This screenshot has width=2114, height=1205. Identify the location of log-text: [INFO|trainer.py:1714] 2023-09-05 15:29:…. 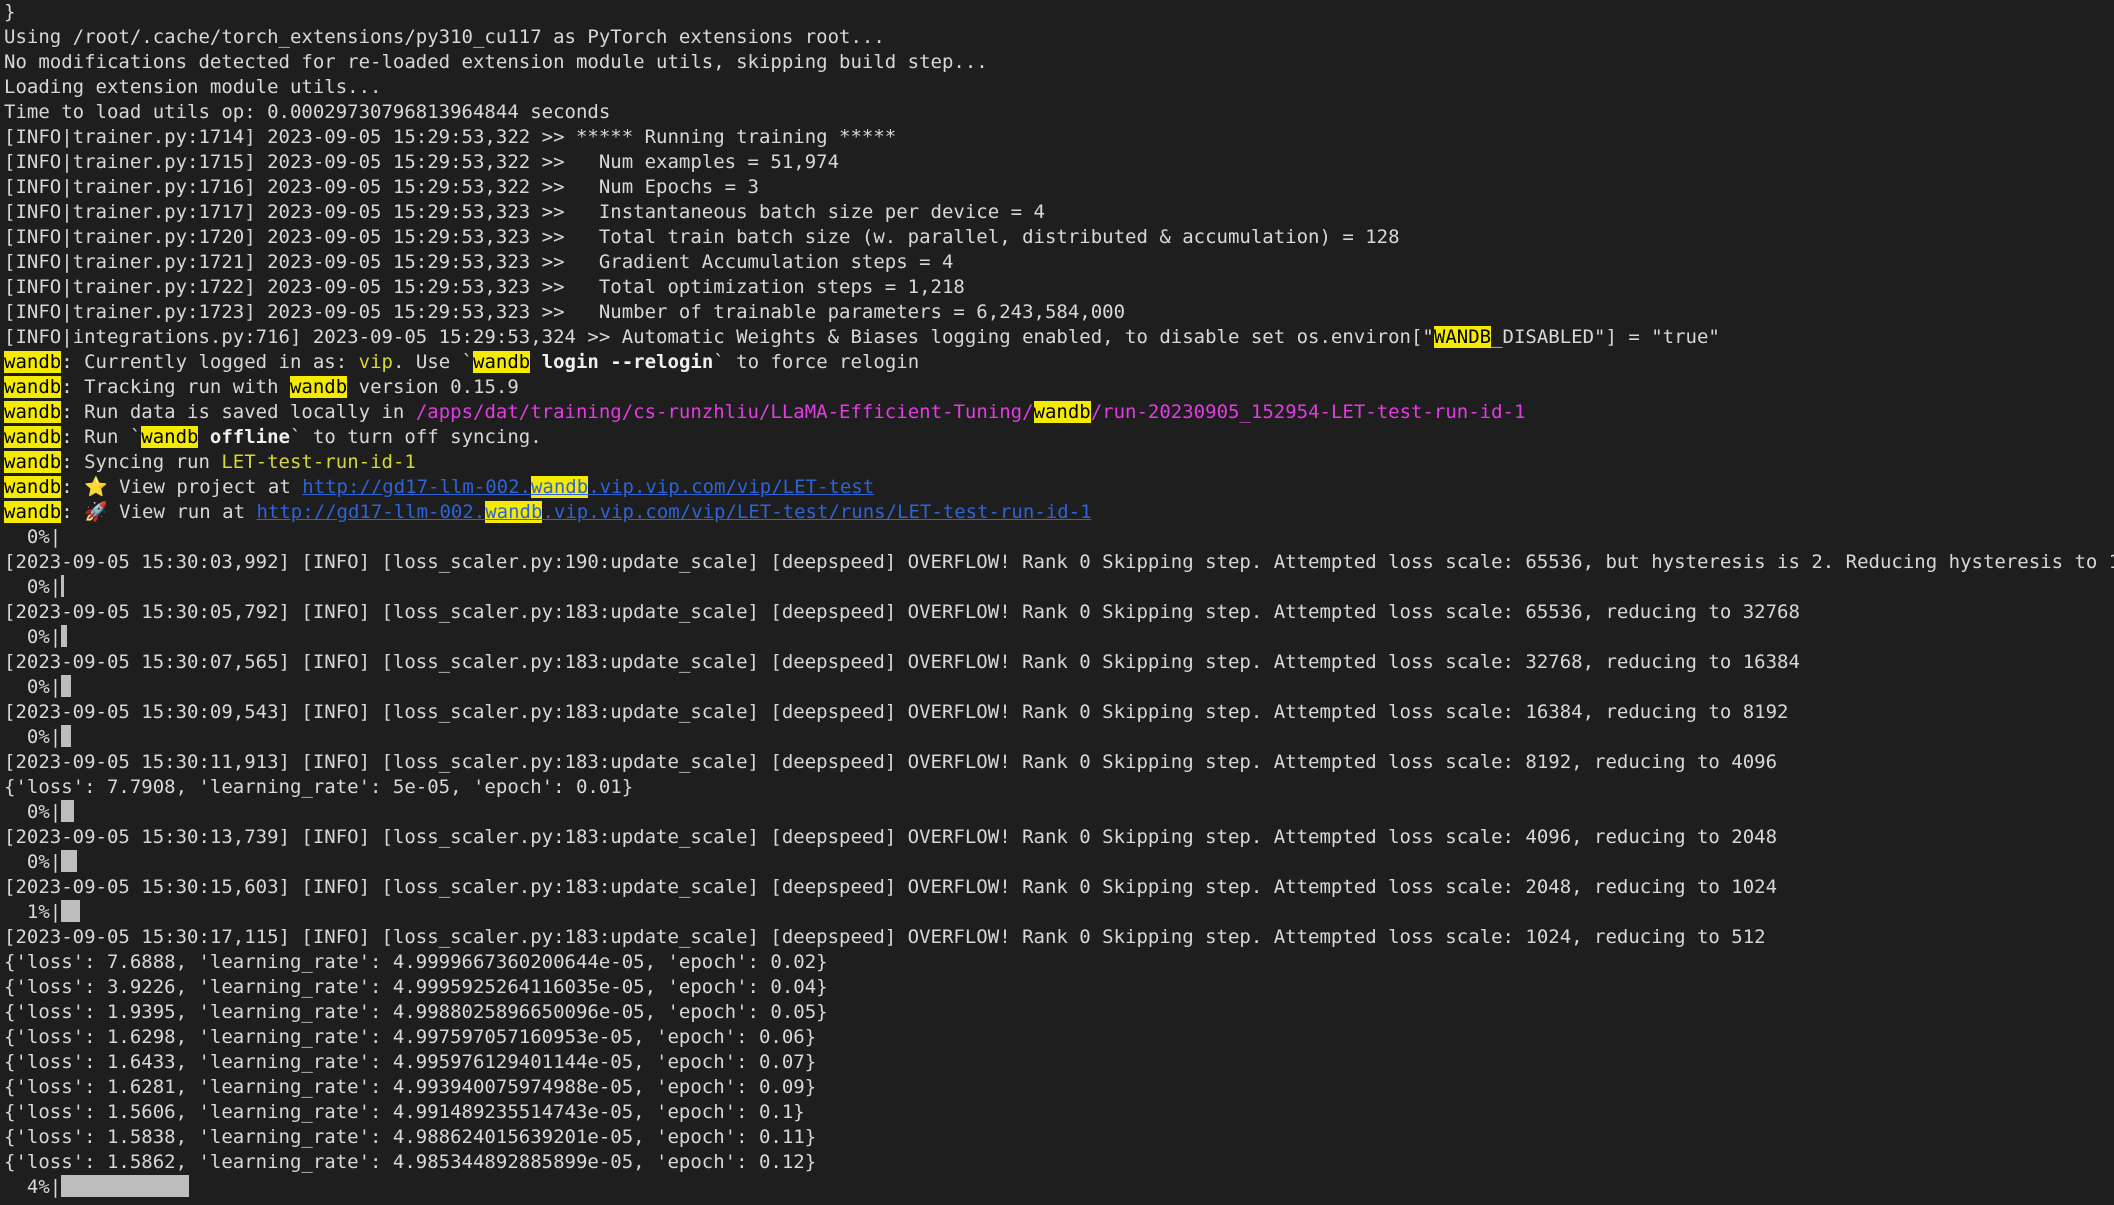
(450, 137).